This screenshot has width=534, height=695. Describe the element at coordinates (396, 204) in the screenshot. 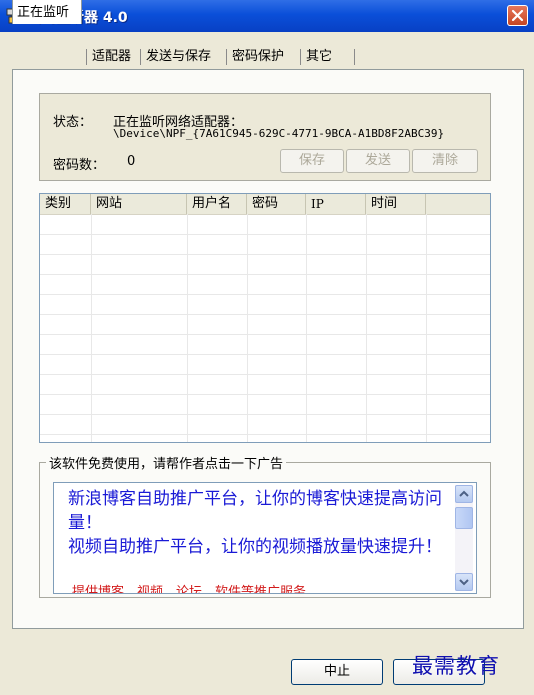

I see `column-header-time: 时间` at that location.